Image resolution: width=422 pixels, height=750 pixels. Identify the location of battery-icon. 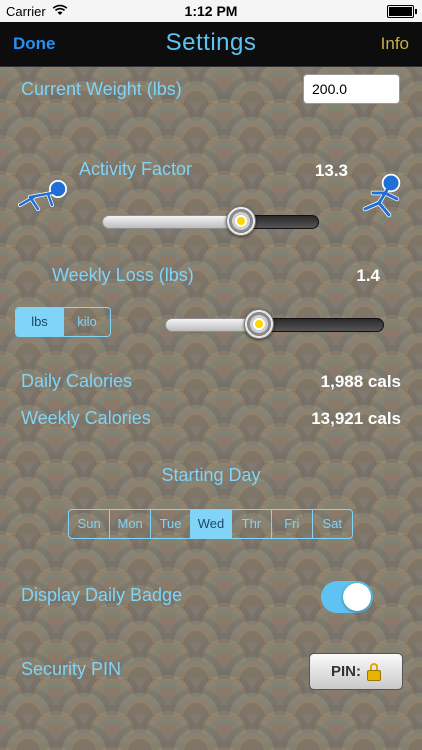
(402, 11).